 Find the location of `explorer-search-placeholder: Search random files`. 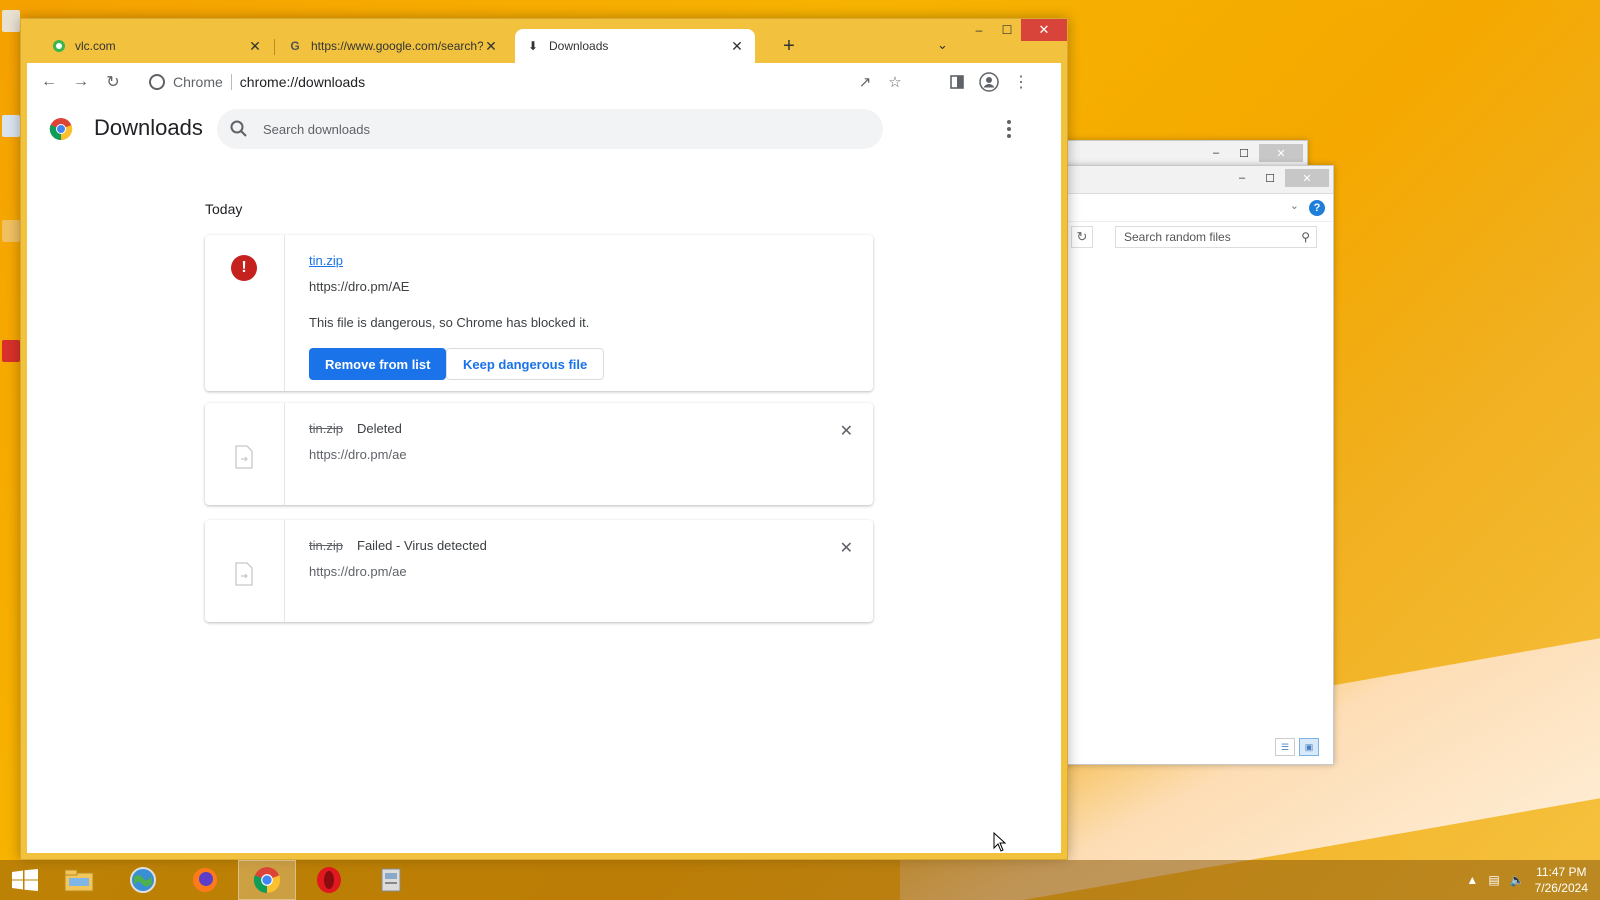

explorer-search-placeholder: Search random files is located at coordinates (1177, 237).